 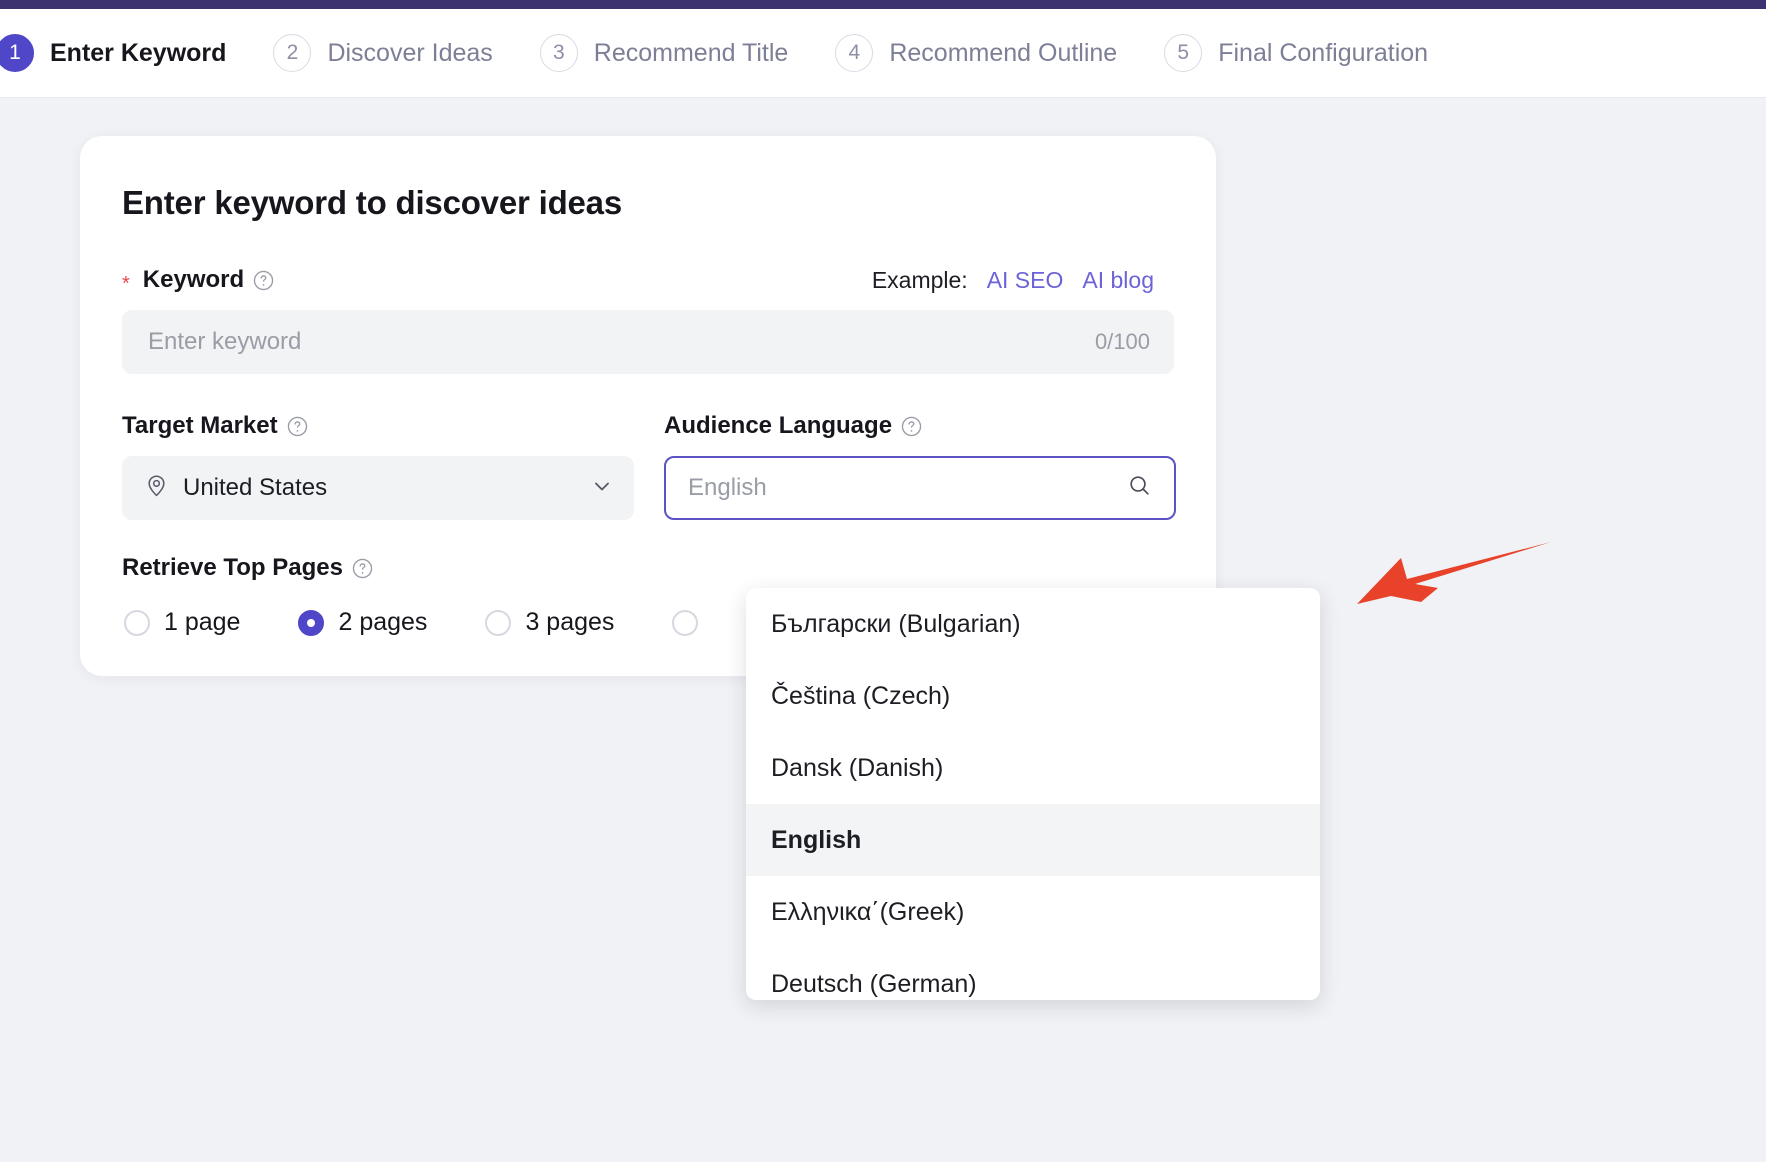 What do you see at coordinates (883, 4) in the screenshot?
I see `top-accent-strip` at bounding box center [883, 4].